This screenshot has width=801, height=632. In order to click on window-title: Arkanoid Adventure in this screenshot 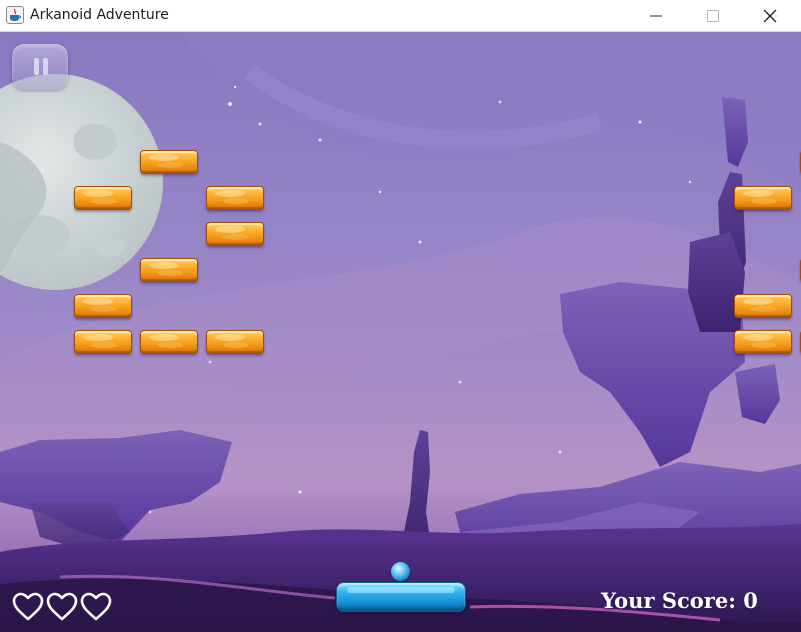, I will do `click(99, 15)`.